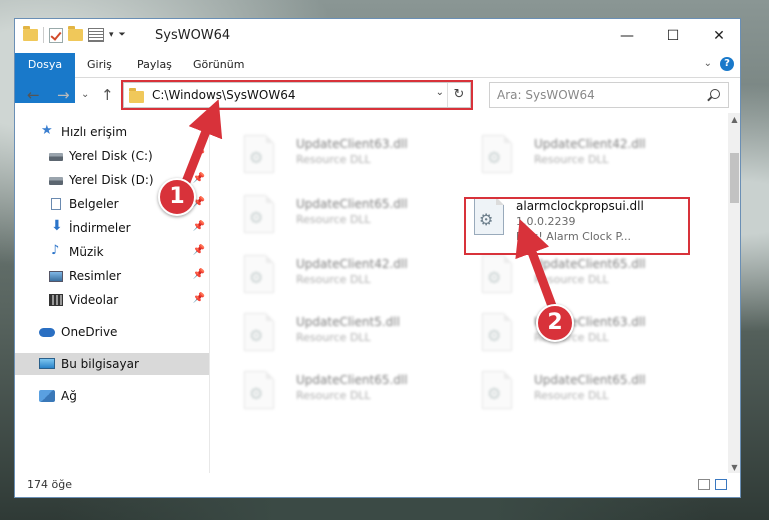  I want to click on network-icon, so click(47, 396).